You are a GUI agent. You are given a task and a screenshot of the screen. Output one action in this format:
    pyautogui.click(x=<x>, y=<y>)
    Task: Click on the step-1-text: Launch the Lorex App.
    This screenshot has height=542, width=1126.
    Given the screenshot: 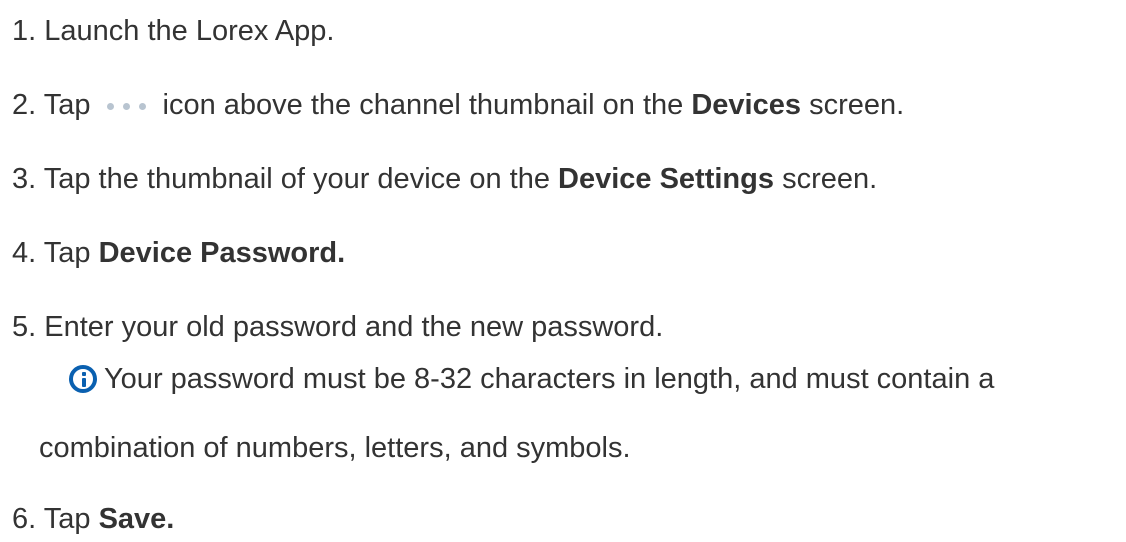 What is the action you would take?
    pyautogui.click(x=189, y=31)
    